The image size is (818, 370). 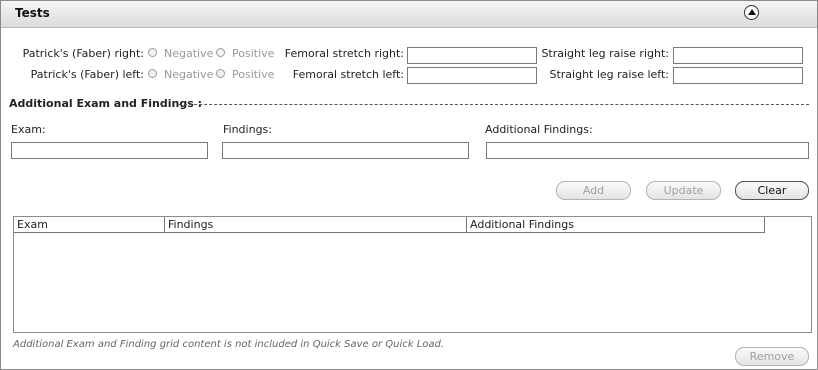 I want to click on patrick-left-positive-label: Positive, so click(x=253, y=74).